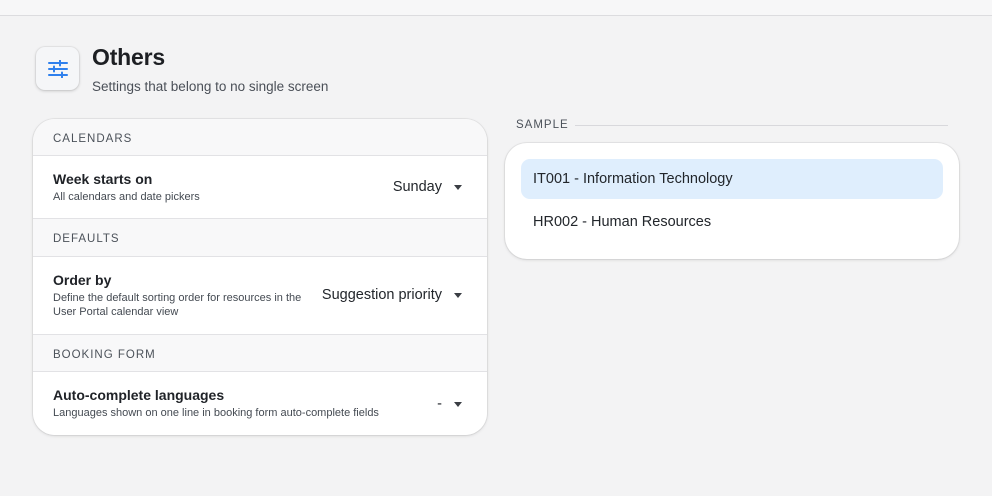  What do you see at coordinates (82, 280) in the screenshot?
I see `row-title: Order by` at bounding box center [82, 280].